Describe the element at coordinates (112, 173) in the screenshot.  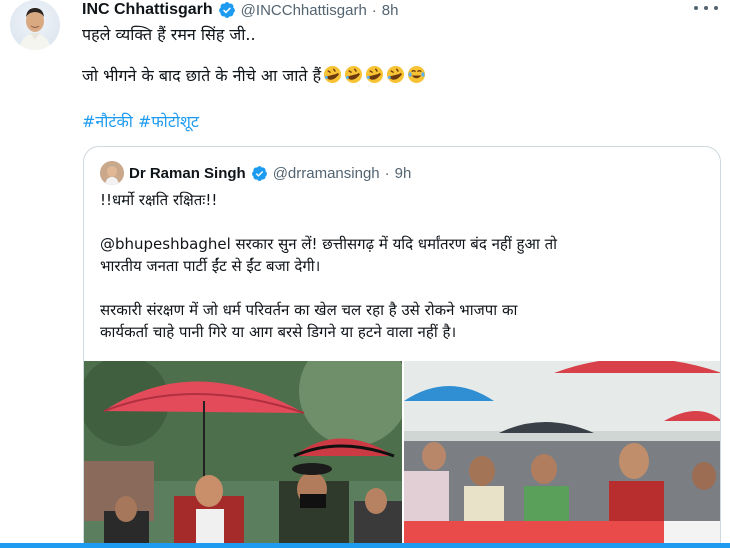
I see `quoted-author-avatar` at that location.